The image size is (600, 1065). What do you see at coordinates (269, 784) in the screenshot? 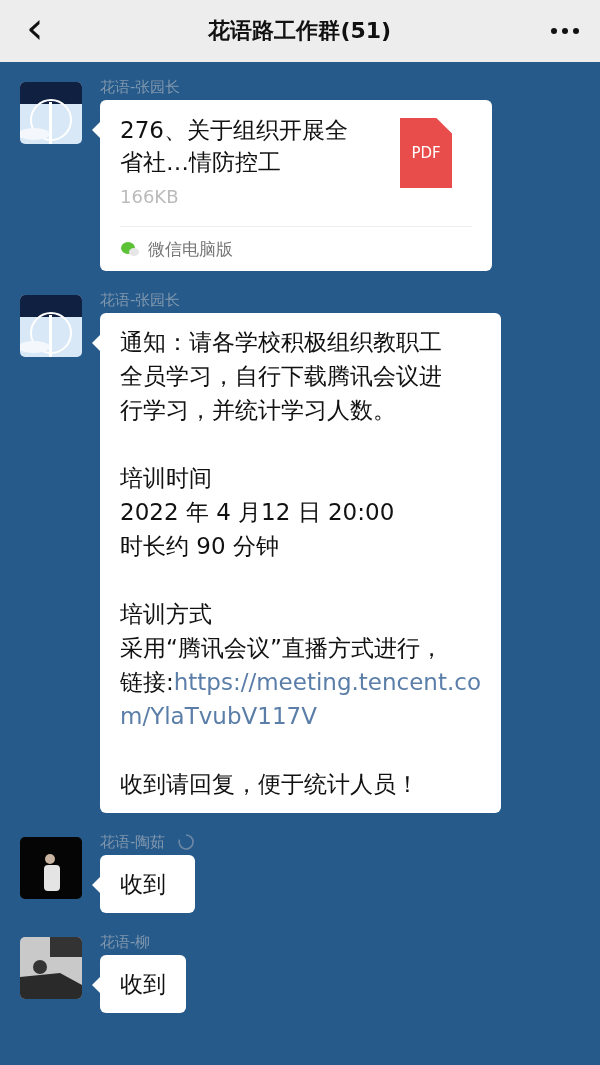
I see `message-text: 收到请回复，便于统计人员！` at bounding box center [269, 784].